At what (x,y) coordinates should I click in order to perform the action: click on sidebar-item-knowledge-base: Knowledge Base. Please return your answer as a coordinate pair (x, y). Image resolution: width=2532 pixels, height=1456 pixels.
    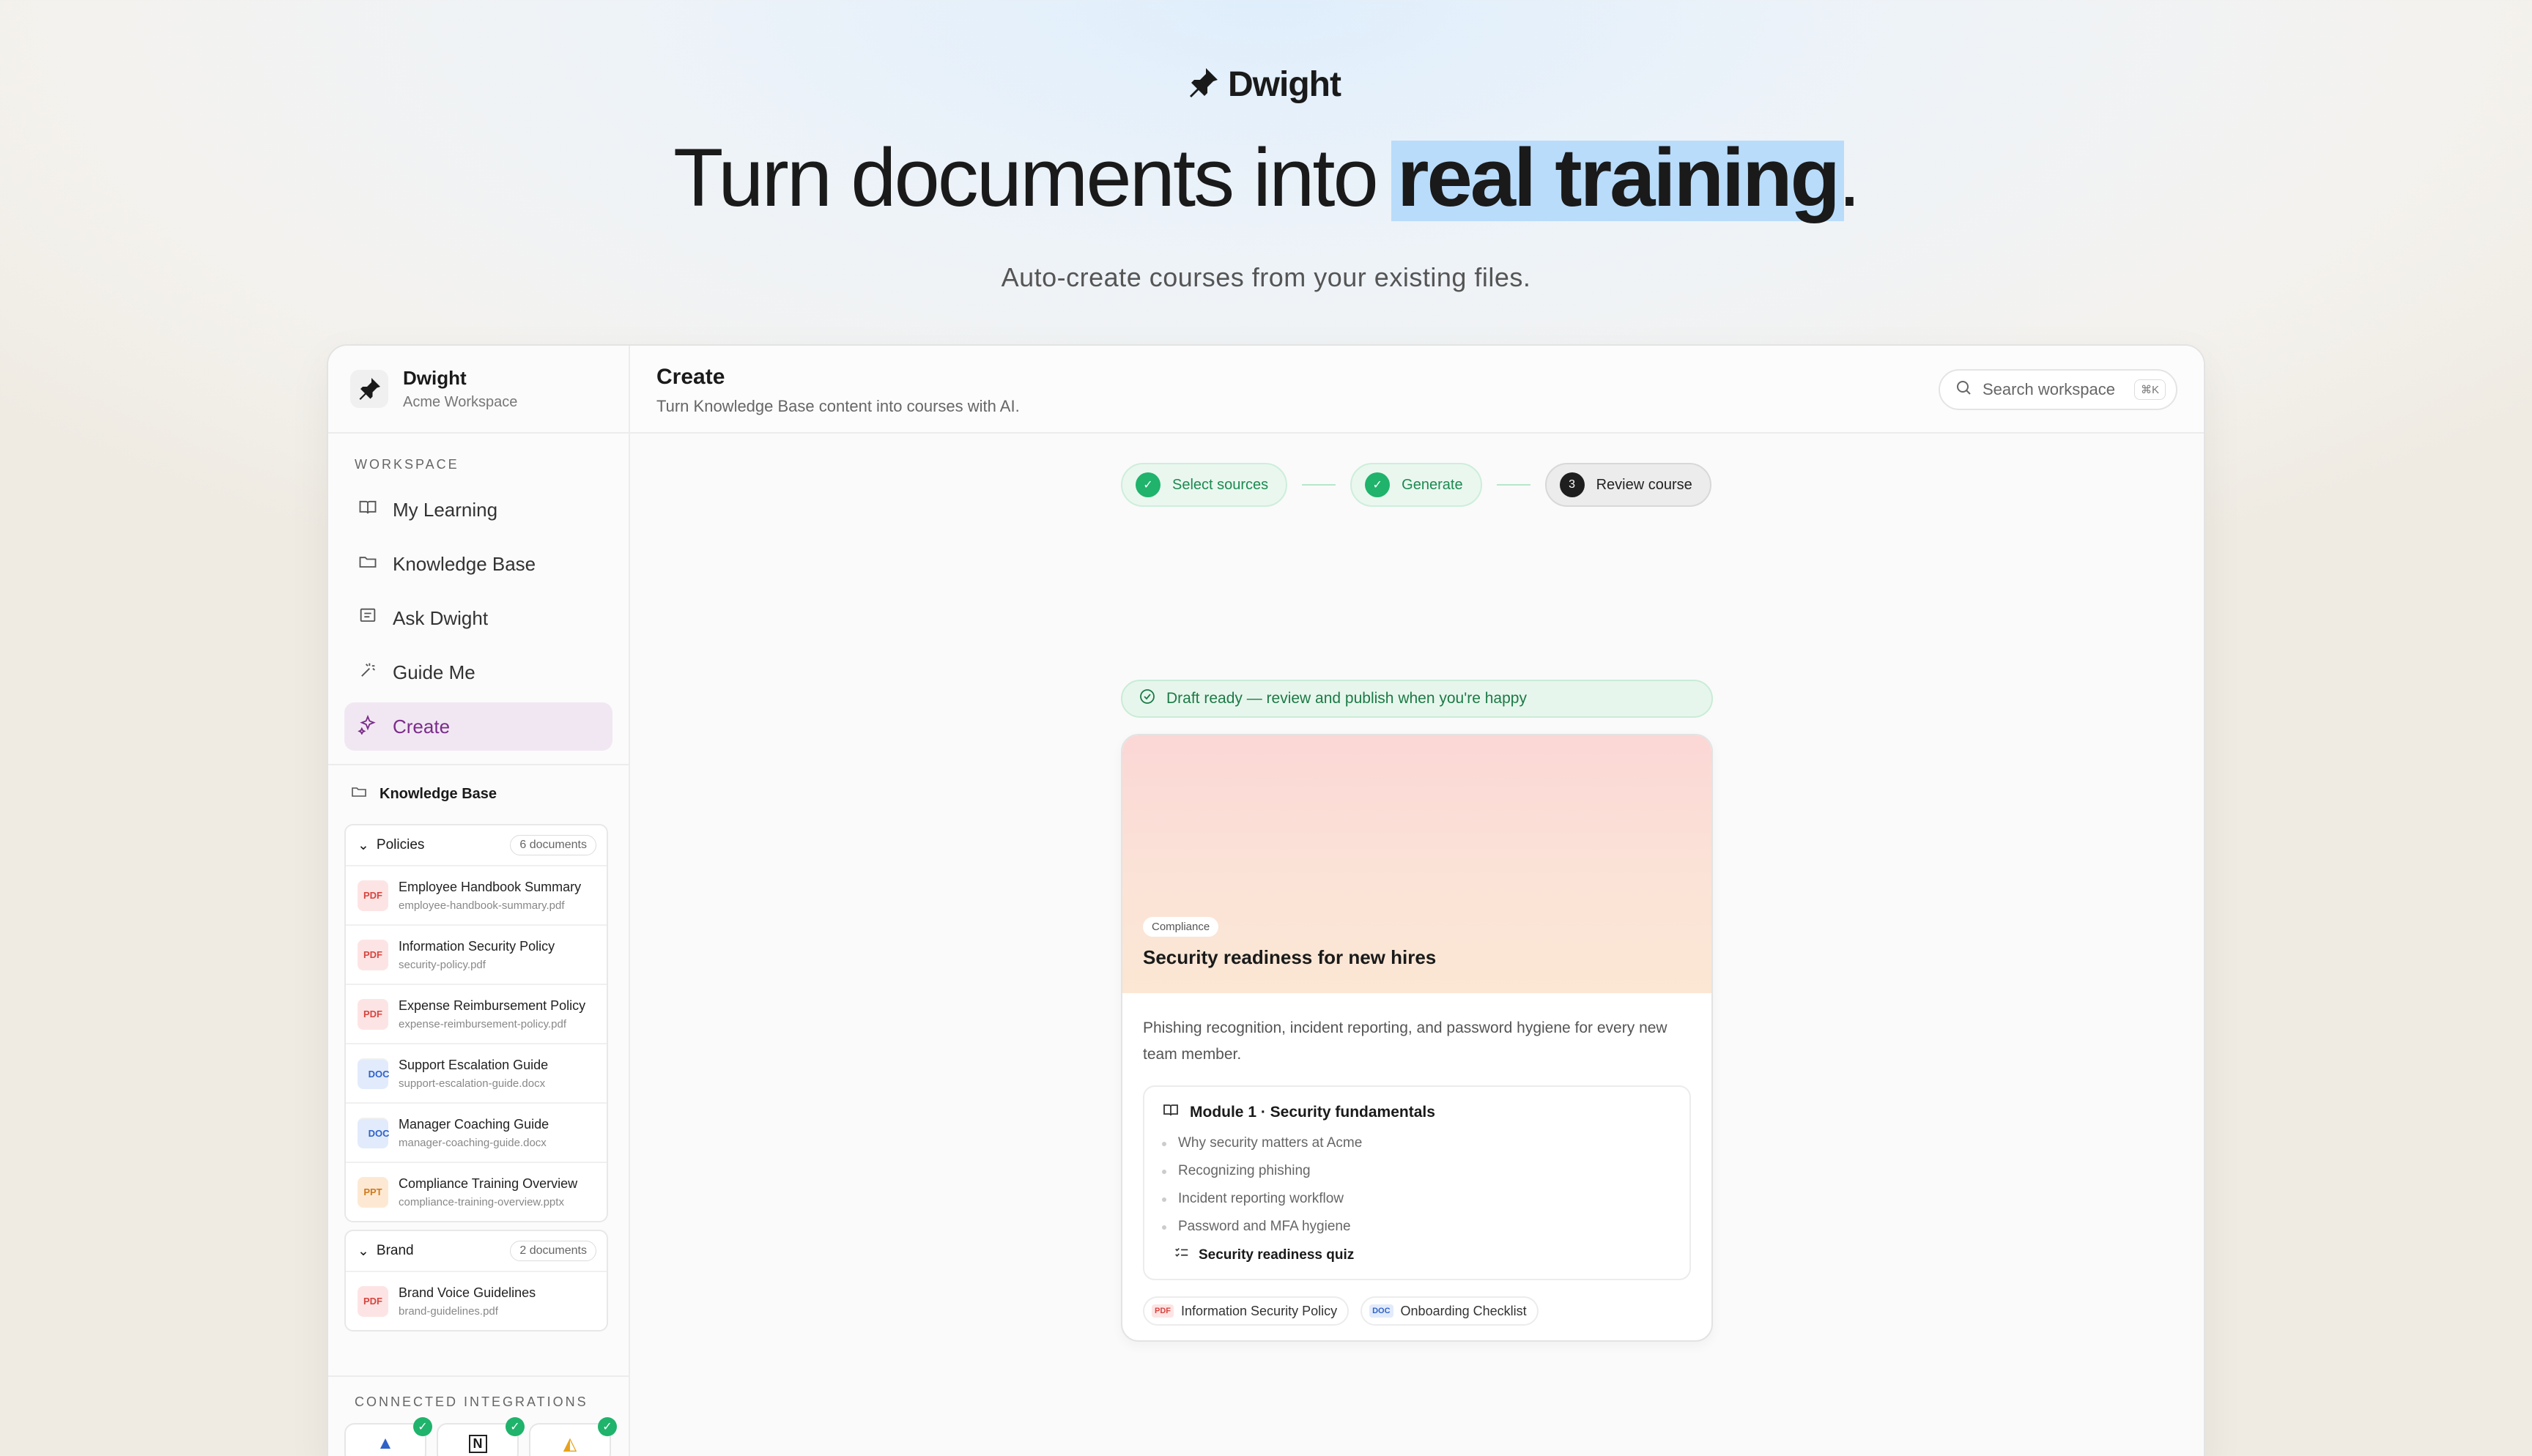
    Looking at the image, I should click on (478, 564).